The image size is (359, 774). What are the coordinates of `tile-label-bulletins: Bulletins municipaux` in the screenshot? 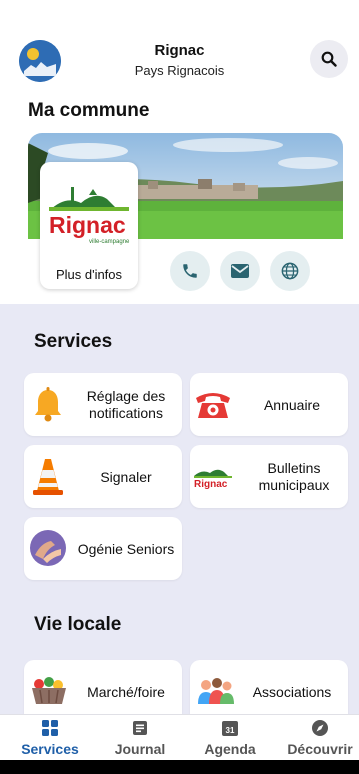 It's located at (294, 476).